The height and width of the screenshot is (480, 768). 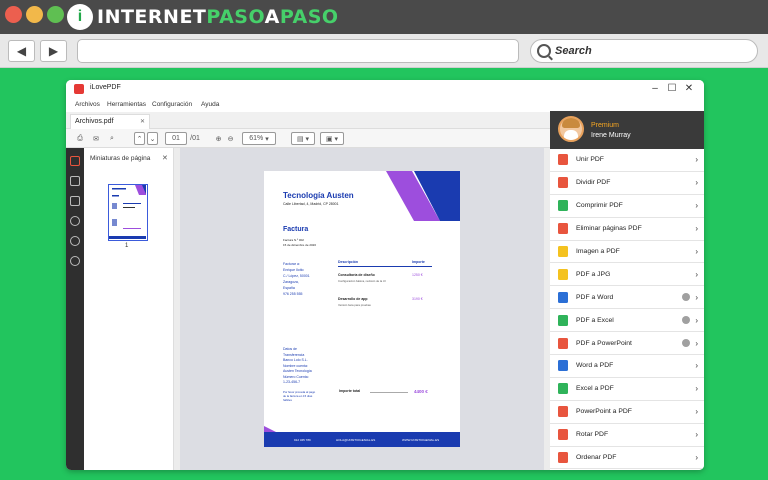 What do you see at coordinates (385, 89) in the screenshot?
I see `app-titlebar: iLovePDF – ☐ ✕` at bounding box center [385, 89].